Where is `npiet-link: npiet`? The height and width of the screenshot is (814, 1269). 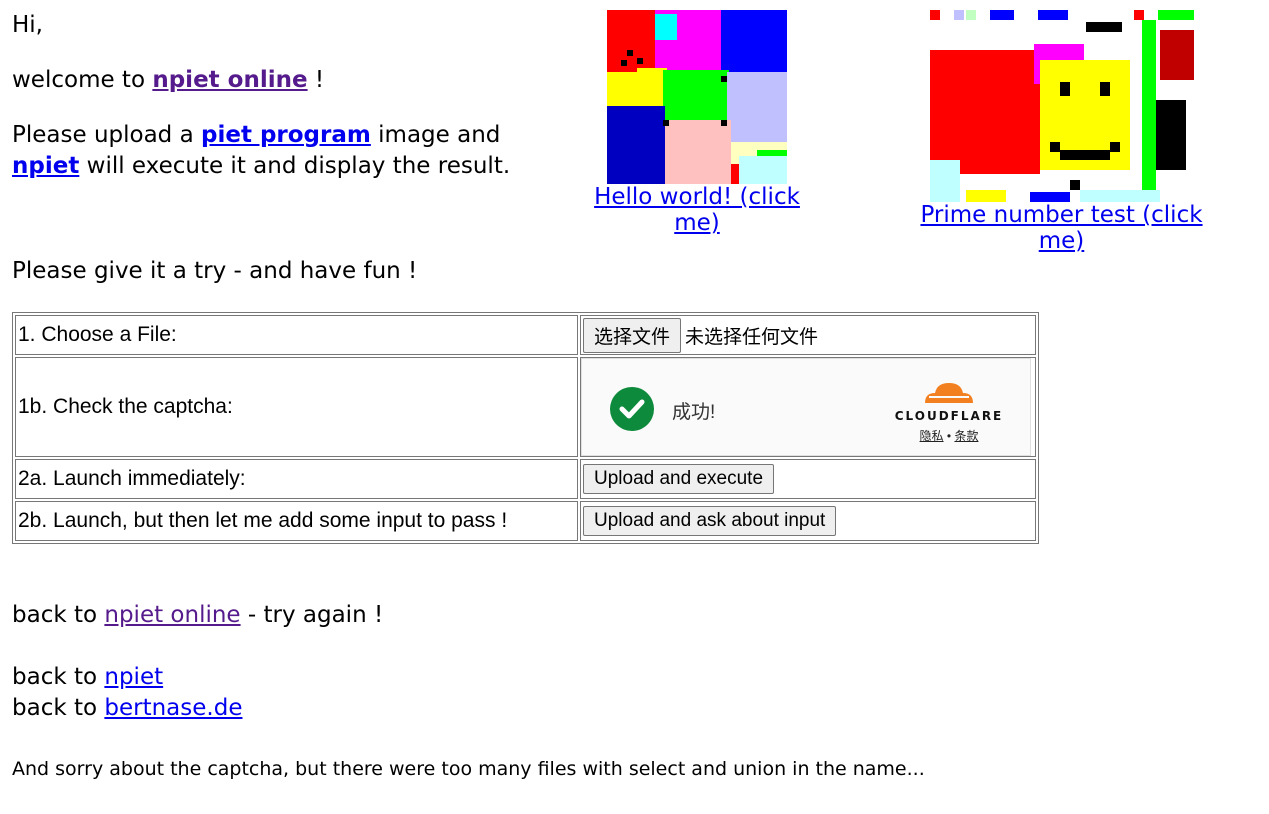
npiet-link: npiet is located at coordinates (45, 166).